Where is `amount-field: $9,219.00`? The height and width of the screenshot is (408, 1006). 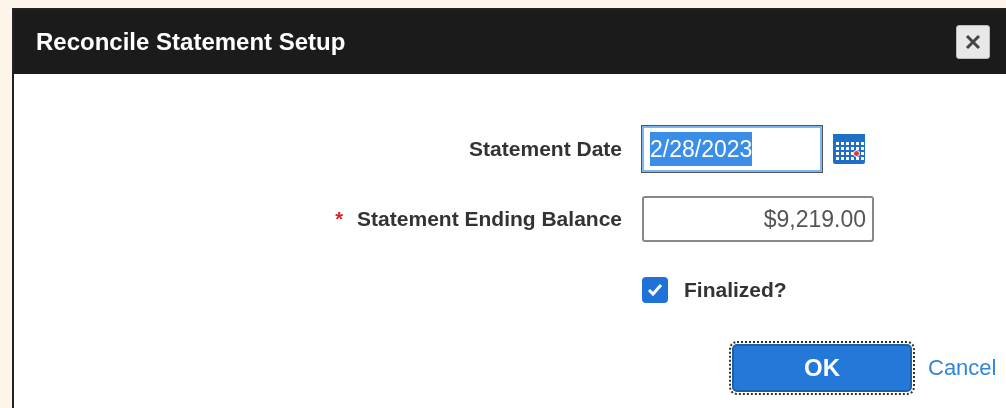
amount-field: $9,219.00 is located at coordinates (758, 219).